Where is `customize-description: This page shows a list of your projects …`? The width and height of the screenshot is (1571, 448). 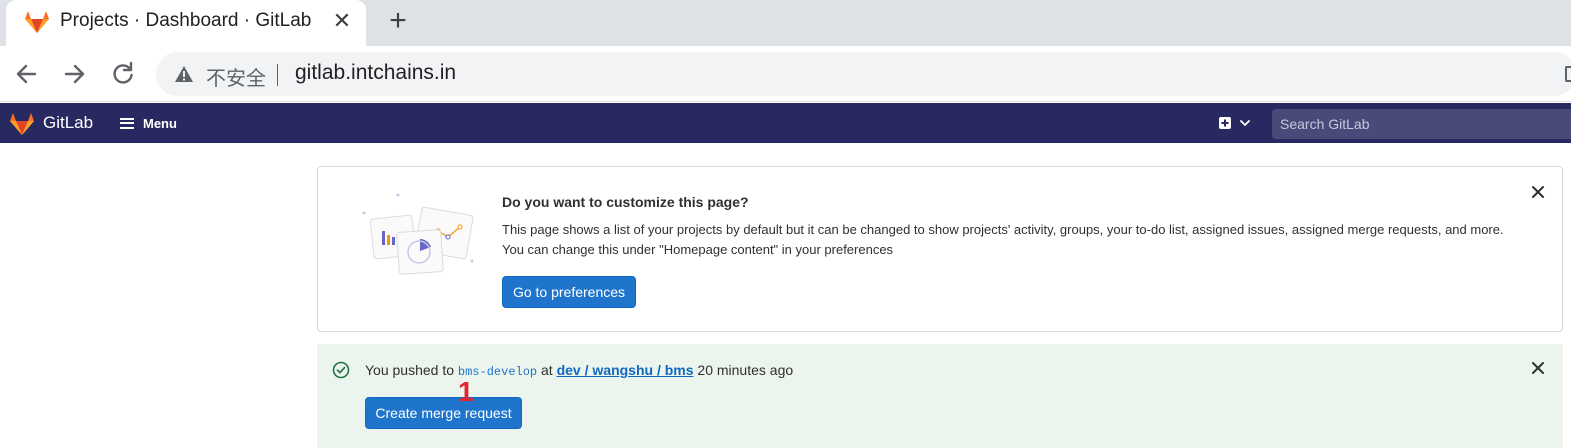
customize-description: This page shows a list of your projects … is located at coordinates (1003, 239).